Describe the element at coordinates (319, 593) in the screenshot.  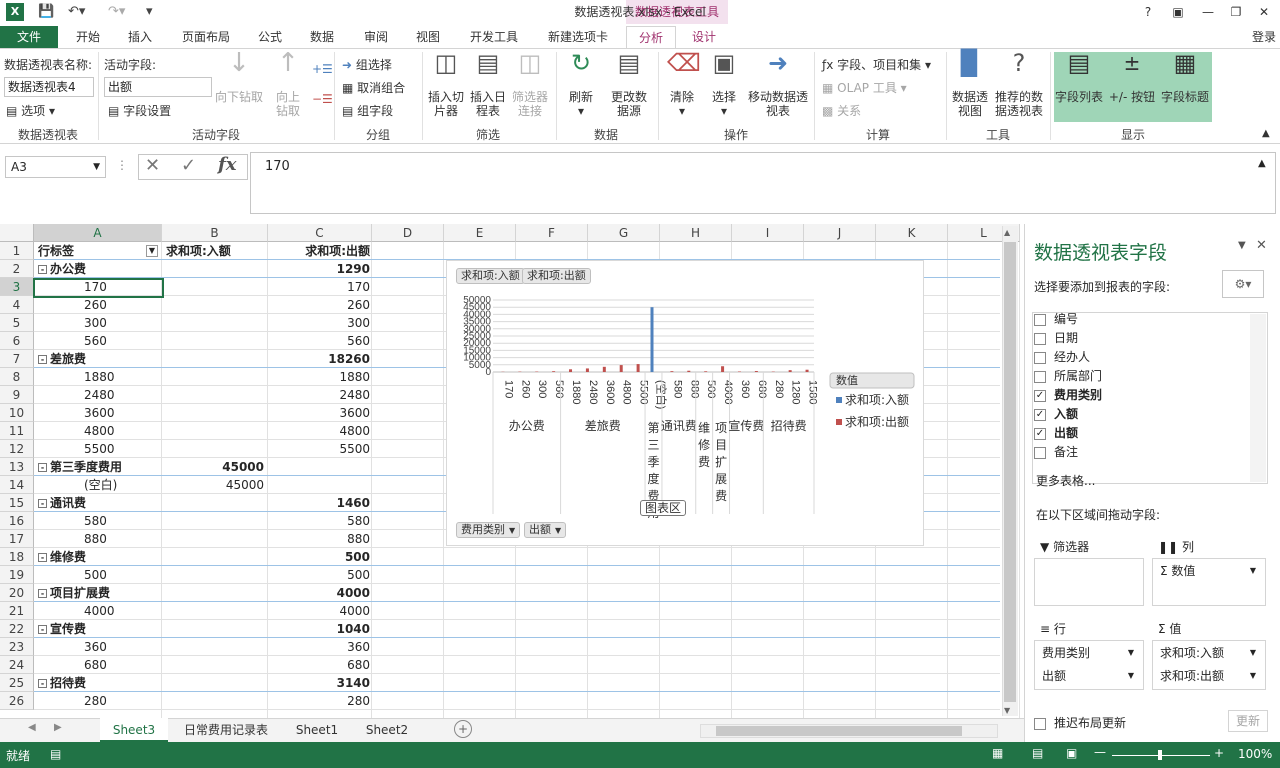
I see `cell-out-amount: 4000` at that location.